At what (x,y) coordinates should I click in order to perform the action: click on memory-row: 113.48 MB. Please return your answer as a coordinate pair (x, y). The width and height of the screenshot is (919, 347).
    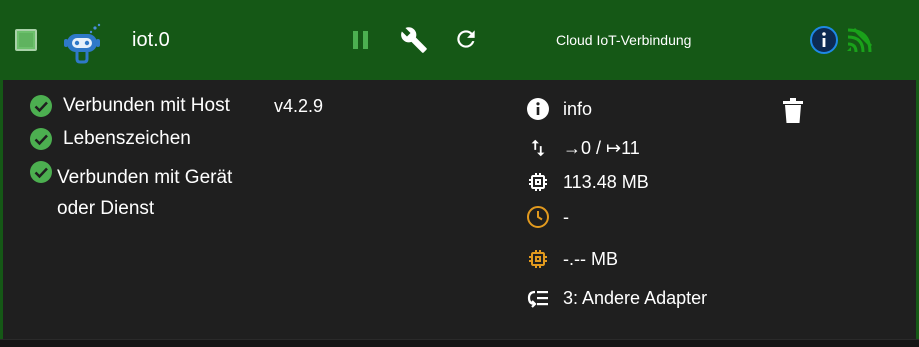
    Looking at the image, I should click on (587, 182).